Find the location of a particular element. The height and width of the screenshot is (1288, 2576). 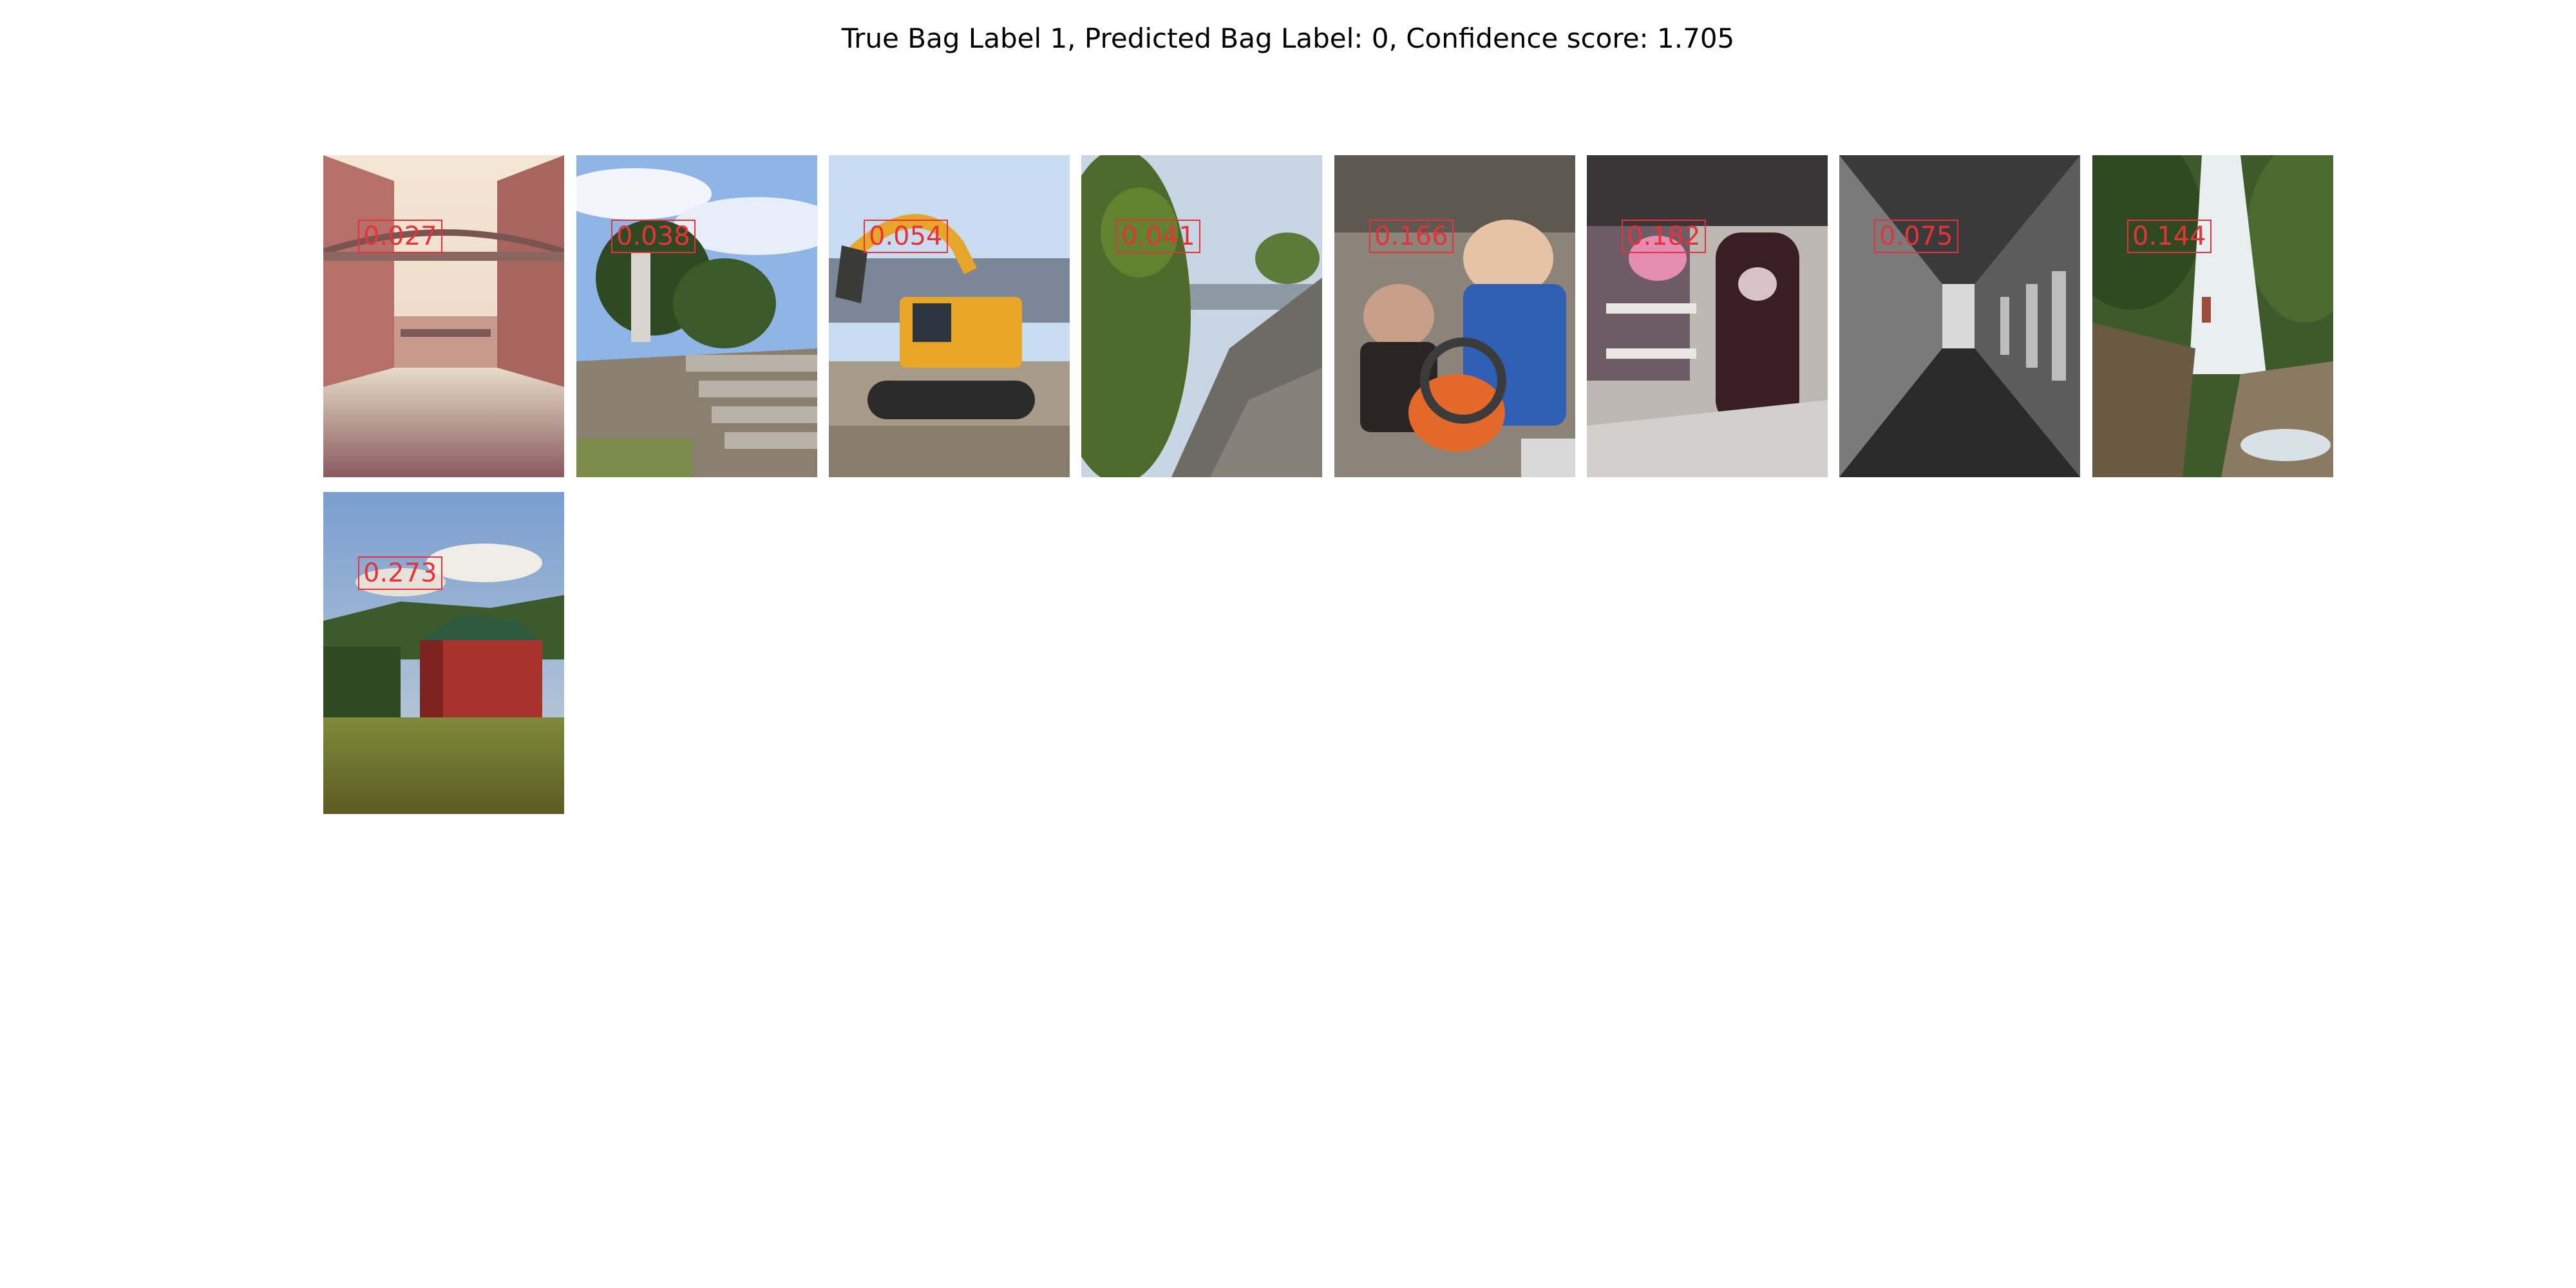

instance-score-label: 0.054 is located at coordinates (906, 237).